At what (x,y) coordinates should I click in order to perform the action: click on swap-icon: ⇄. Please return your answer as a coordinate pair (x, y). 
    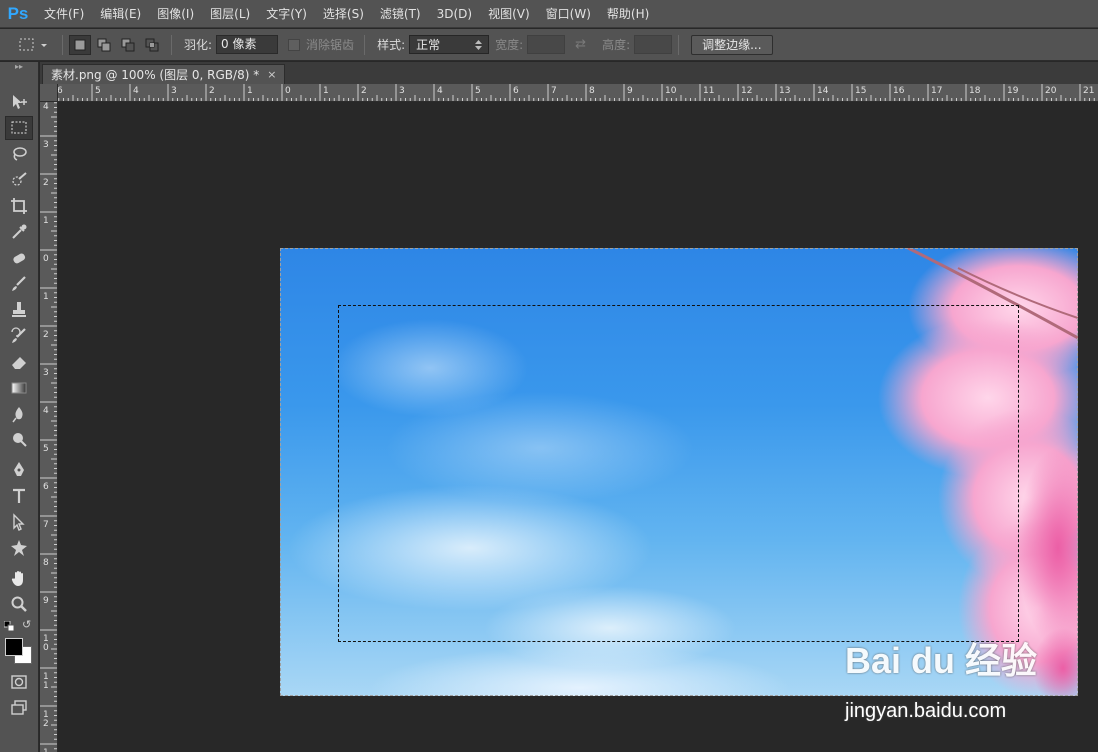
    Looking at the image, I should click on (580, 44).